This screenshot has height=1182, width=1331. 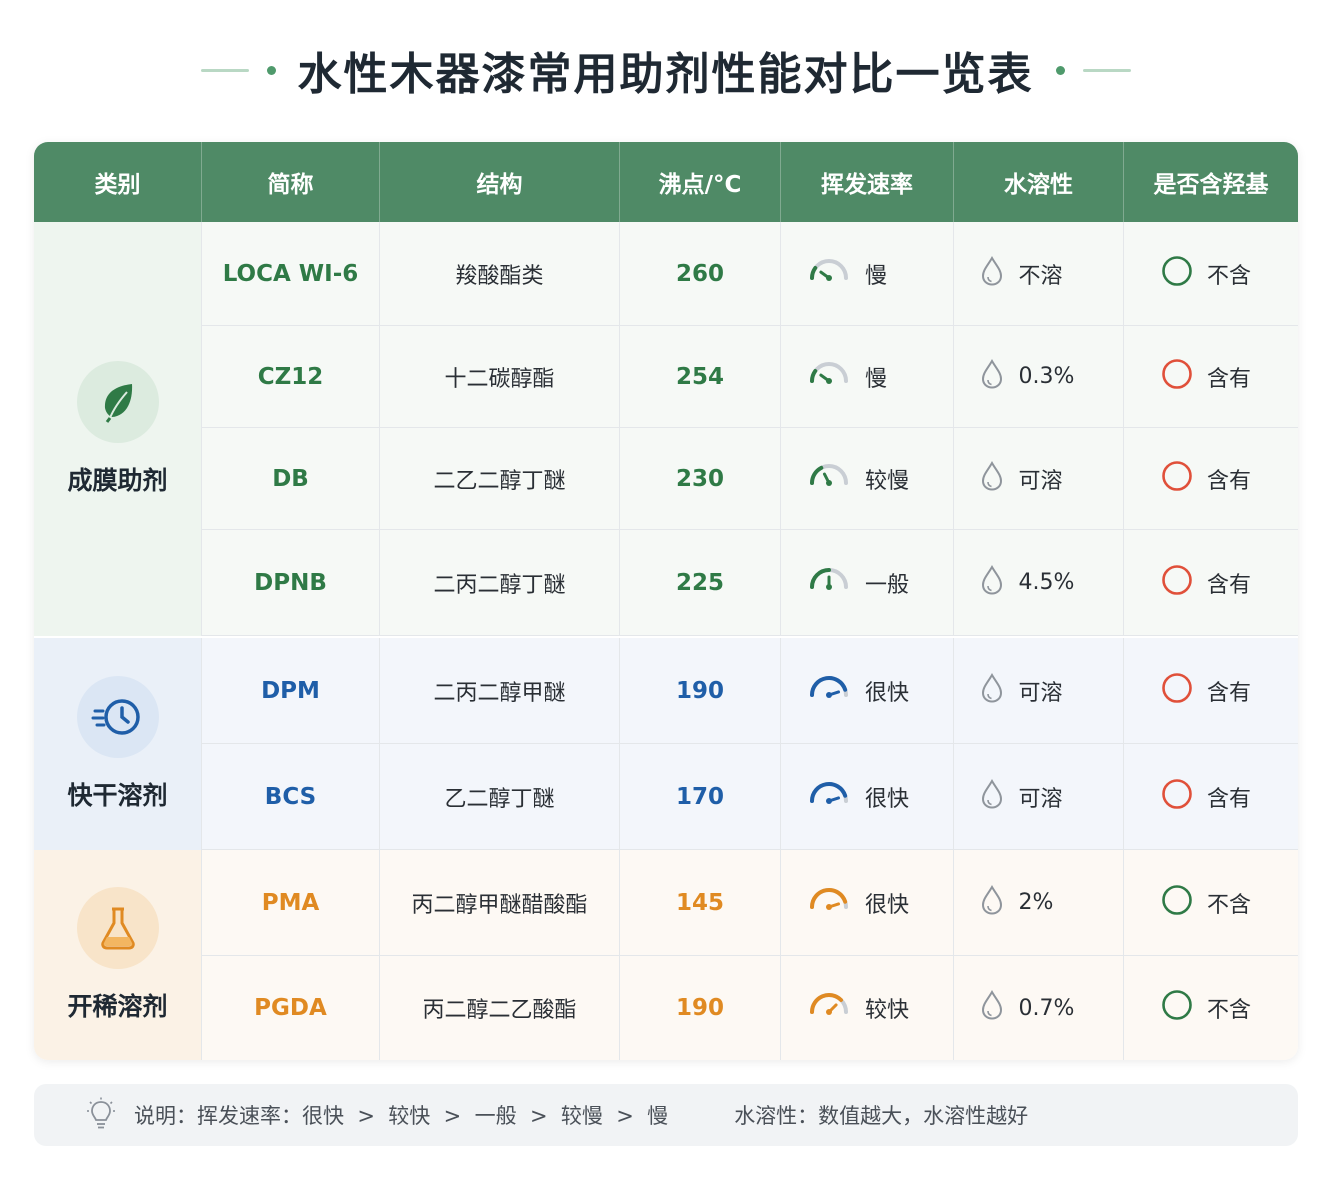 What do you see at coordinates (500, 582) in the screenshot?
I see `structure-cell: 二丙二醇丁醚` at bounding box center [500, 582].